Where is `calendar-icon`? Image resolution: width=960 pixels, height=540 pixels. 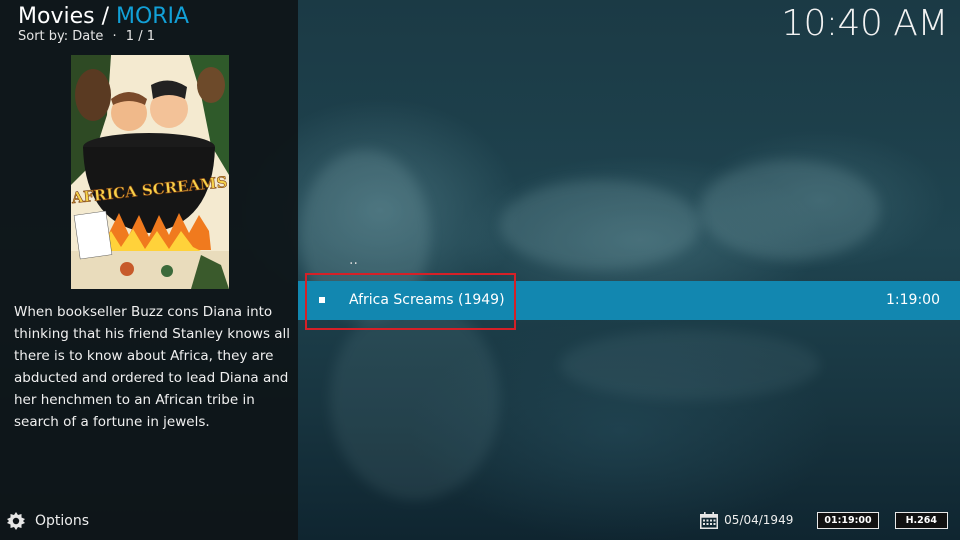
calendar-icon is located at coordinates (709, 520).